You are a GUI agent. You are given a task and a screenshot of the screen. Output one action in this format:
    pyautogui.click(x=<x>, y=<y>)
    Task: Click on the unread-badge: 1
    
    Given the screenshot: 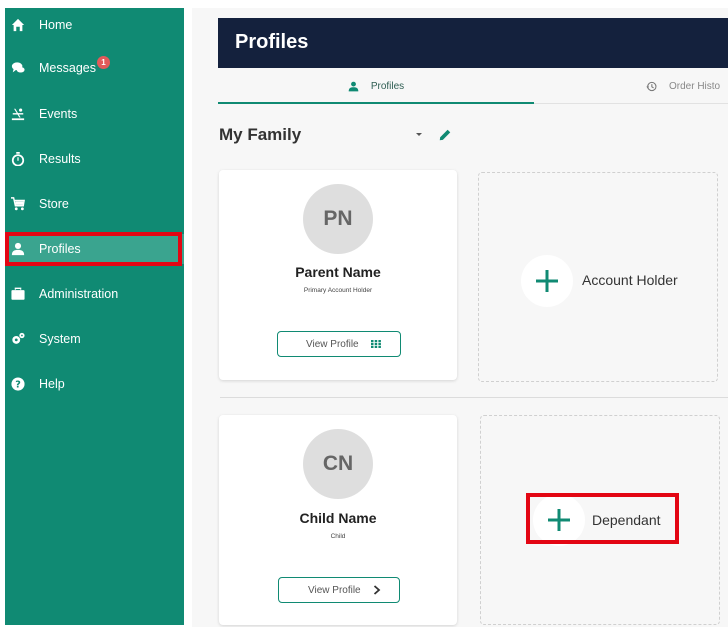 What is the action you would take?
    pyautogui.click(x=103, y=62)
    